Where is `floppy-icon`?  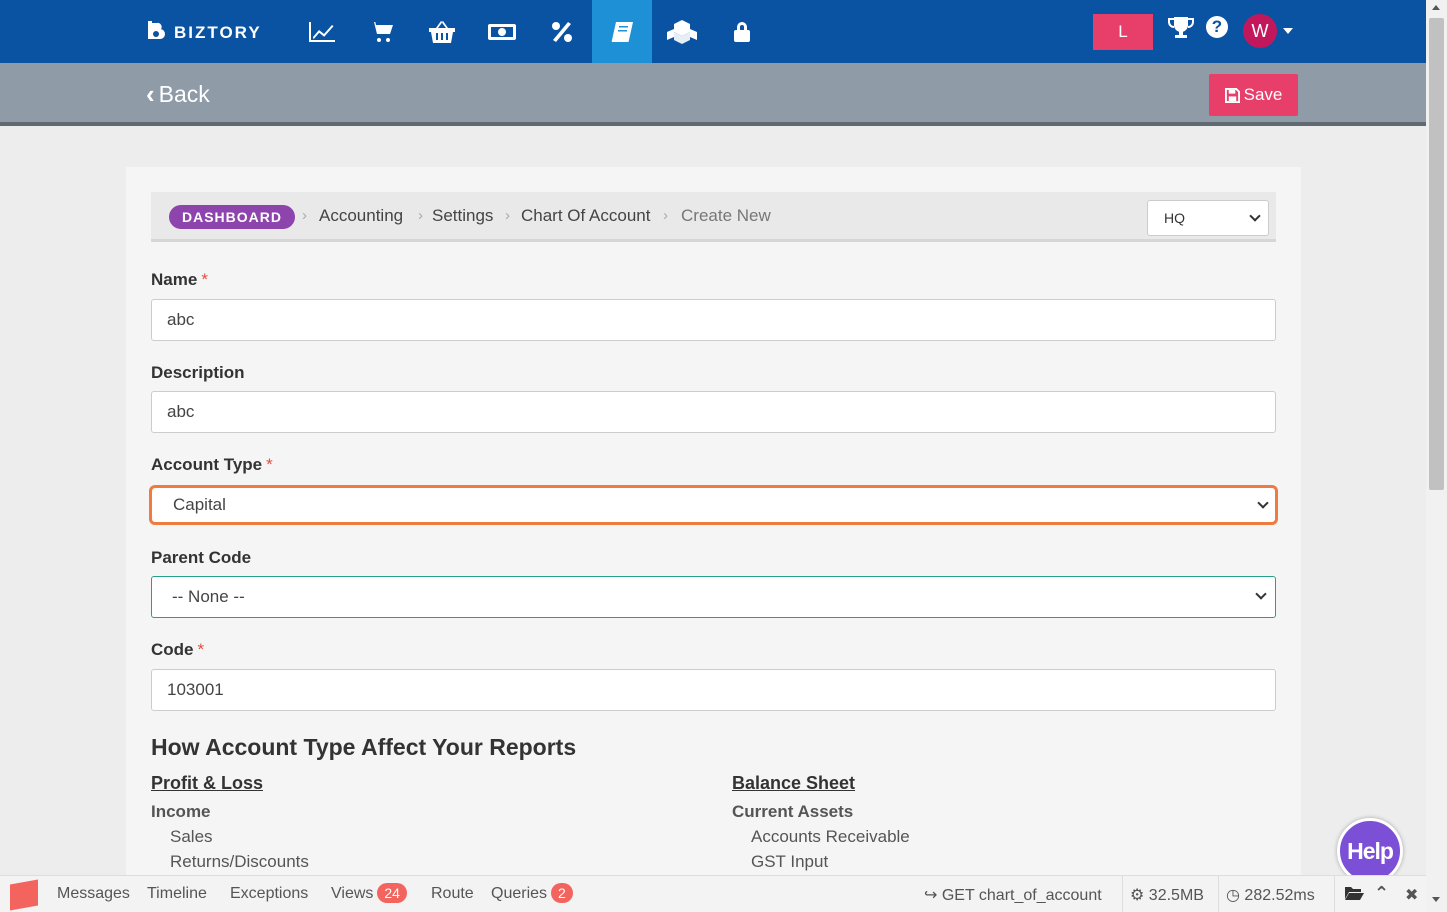
floppy-icon is located at coordinates (1232, 95).